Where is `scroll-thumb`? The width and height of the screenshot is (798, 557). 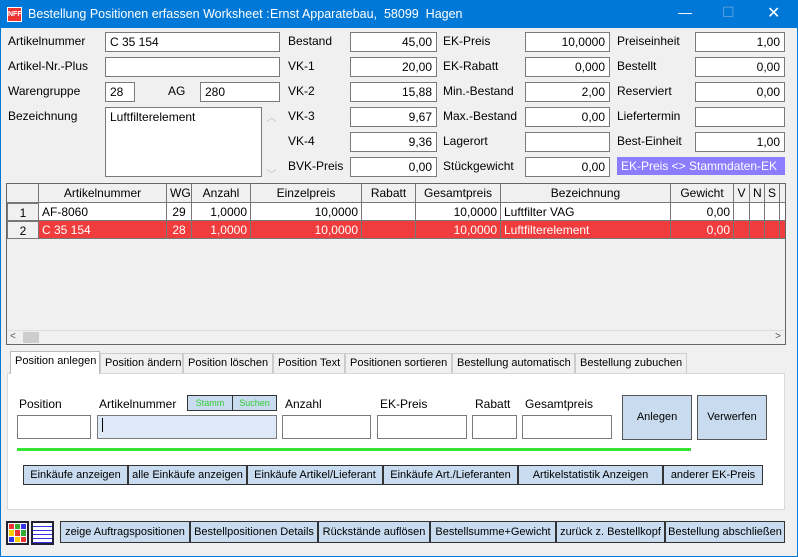
scroll-thumb is located at coordinates (31, 337).